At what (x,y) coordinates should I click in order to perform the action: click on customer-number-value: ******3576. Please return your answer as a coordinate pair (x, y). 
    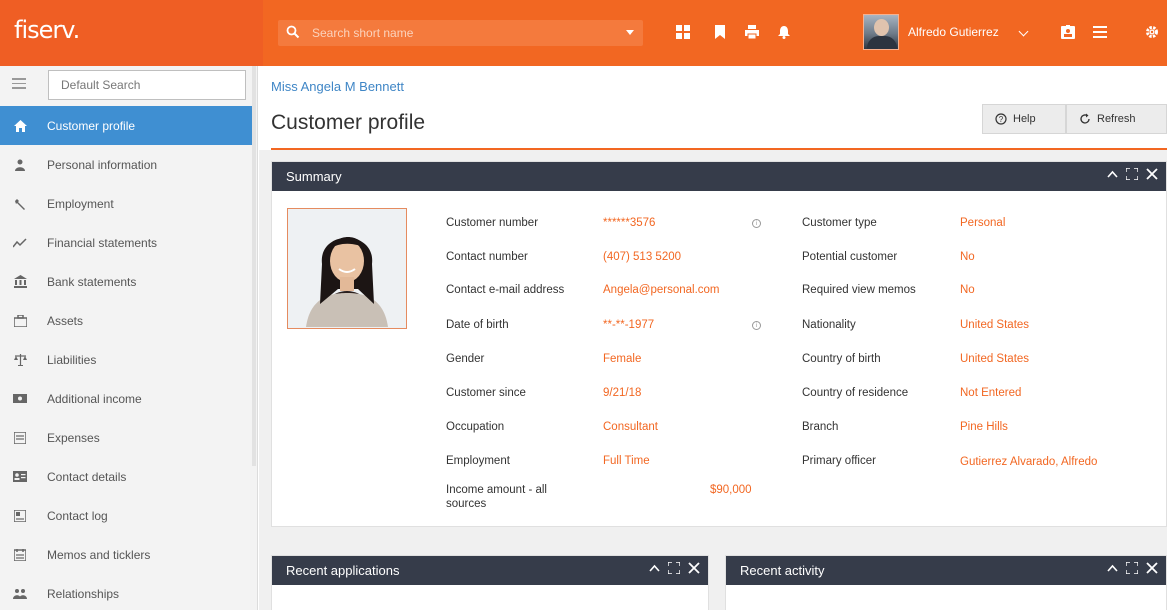
    Looking at the image, I should click on (629, 223).